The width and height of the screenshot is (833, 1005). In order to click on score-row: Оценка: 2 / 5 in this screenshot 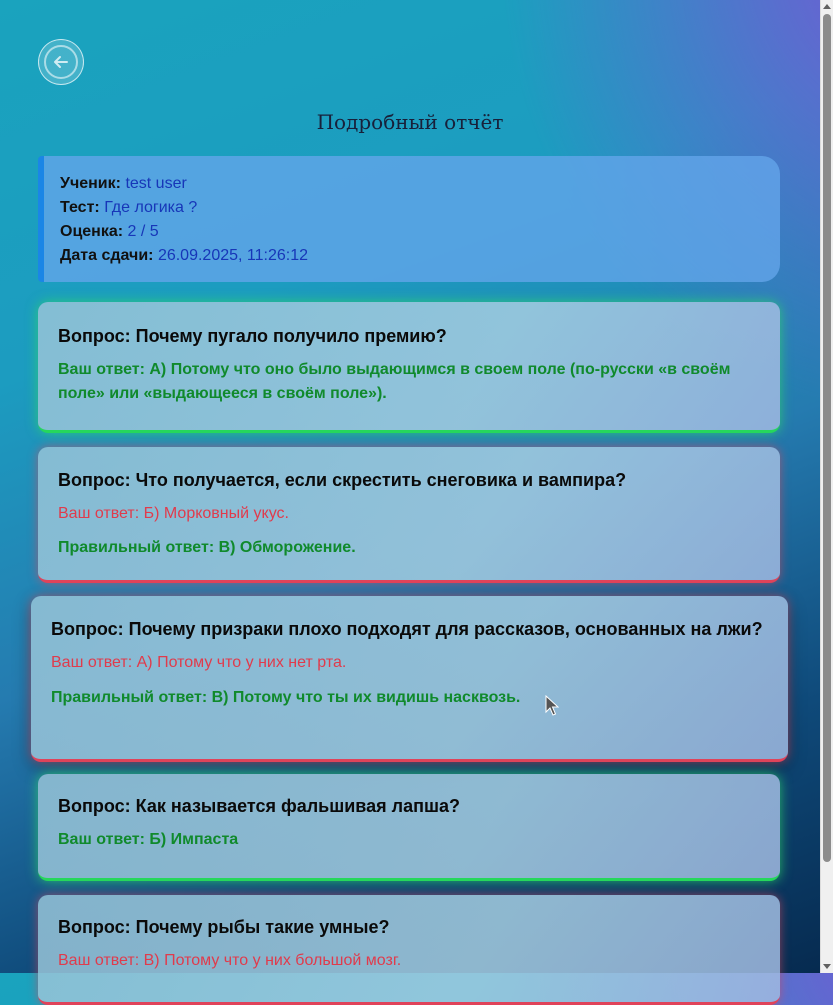, I will do `click(420, 232)`.